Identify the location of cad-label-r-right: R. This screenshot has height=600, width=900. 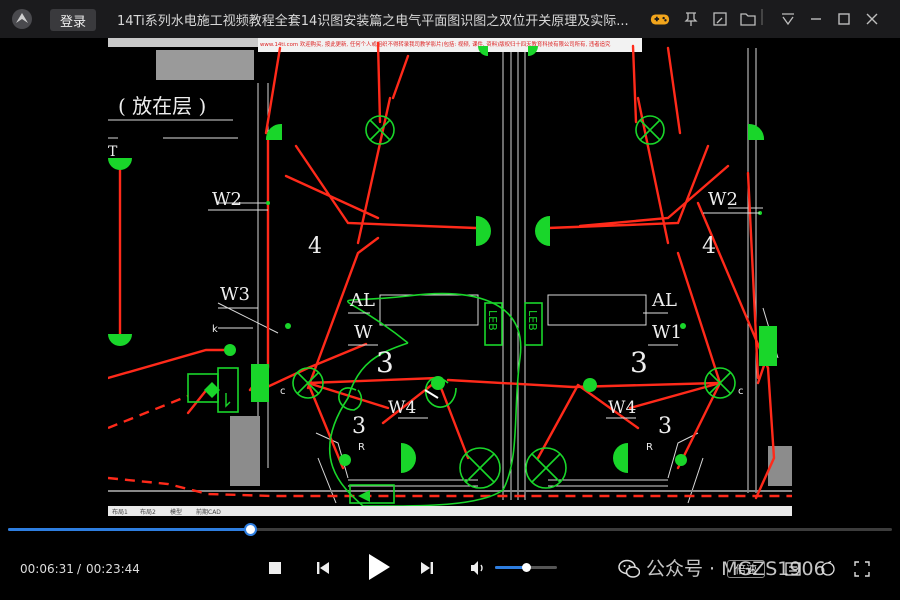
(649, 447).